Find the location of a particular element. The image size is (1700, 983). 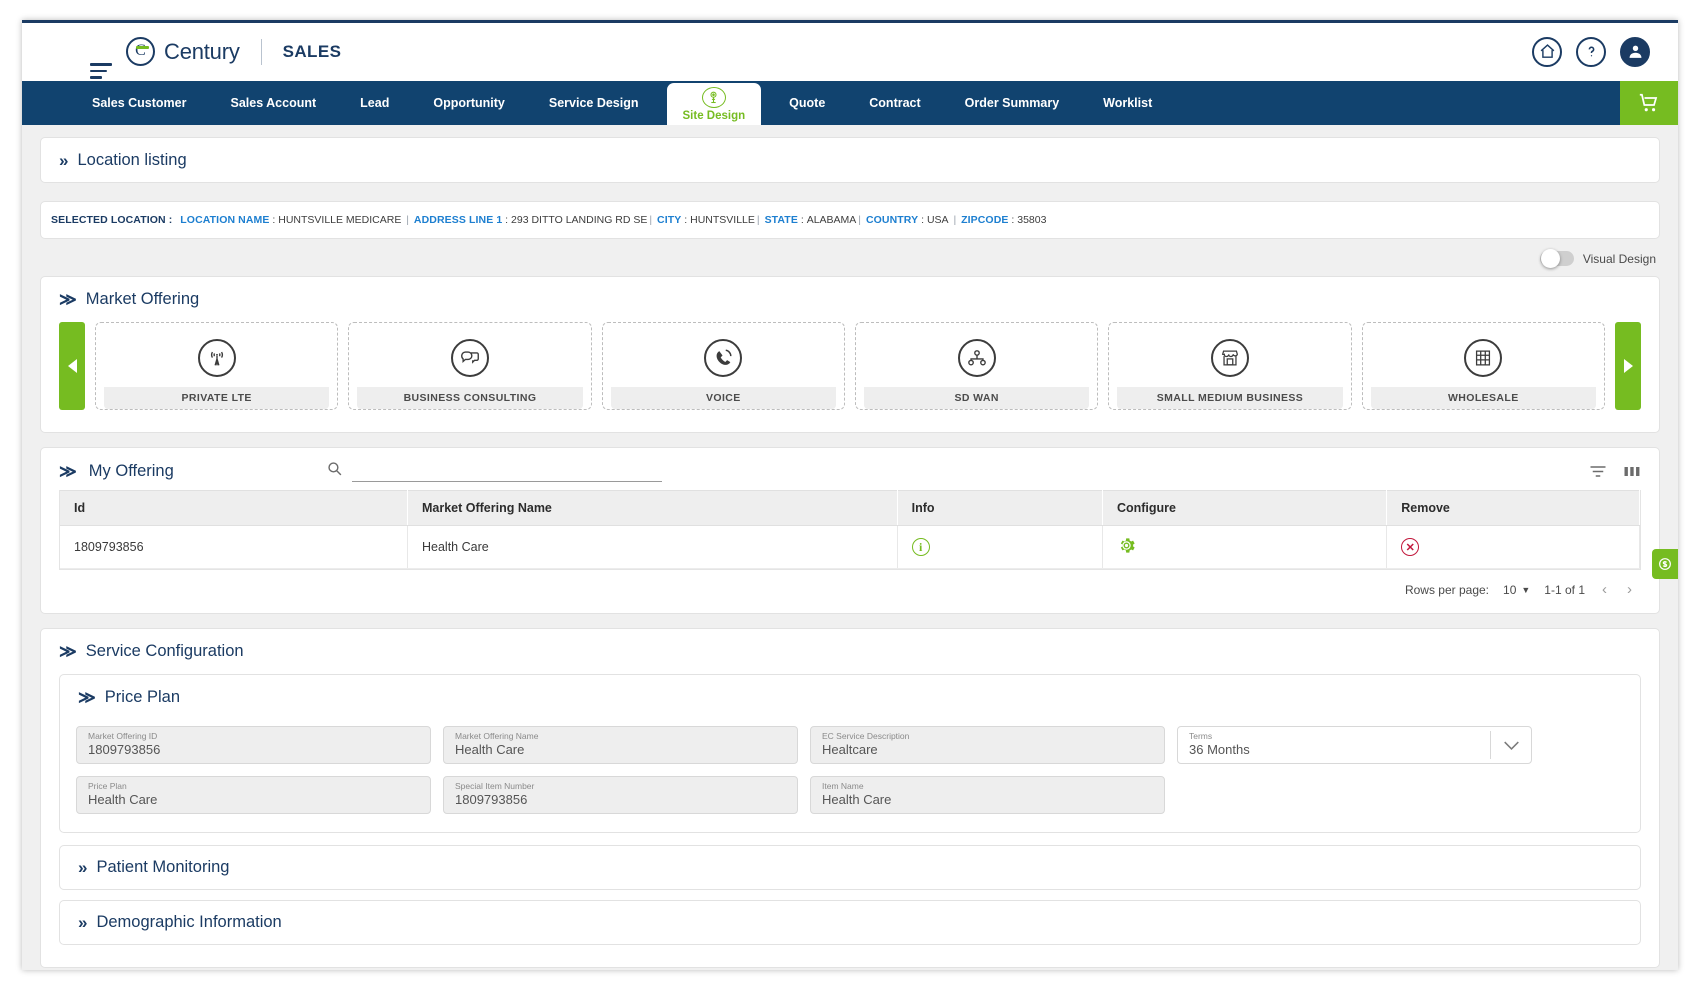

century-logo-icon: C is located at coordinates (140, 51).